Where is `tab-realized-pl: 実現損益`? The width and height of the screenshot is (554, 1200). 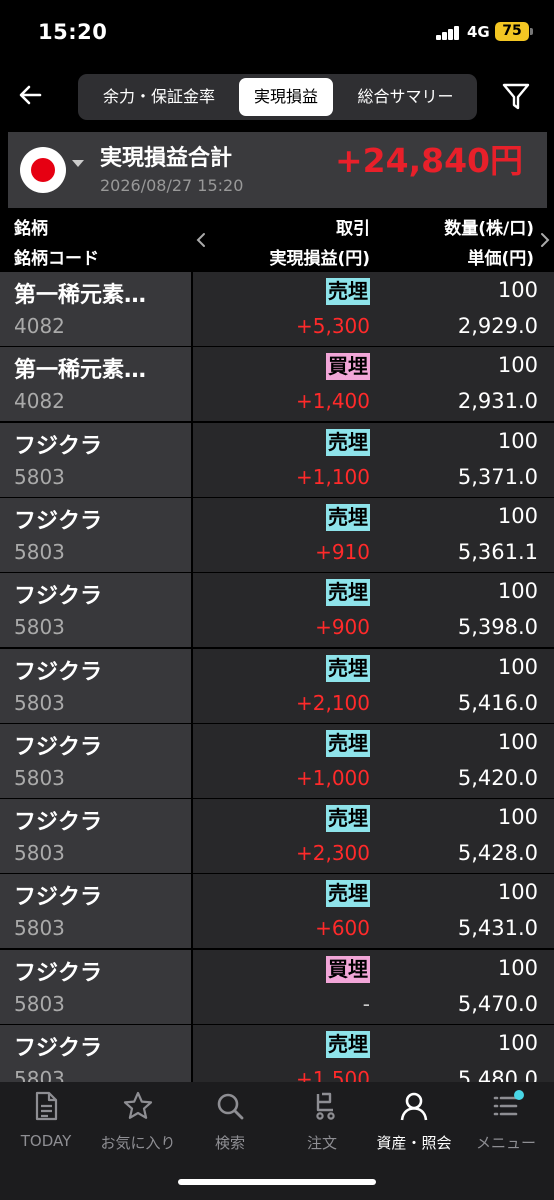
tab-realized-pl: 実現損益 is located at coordinates (286, 97).